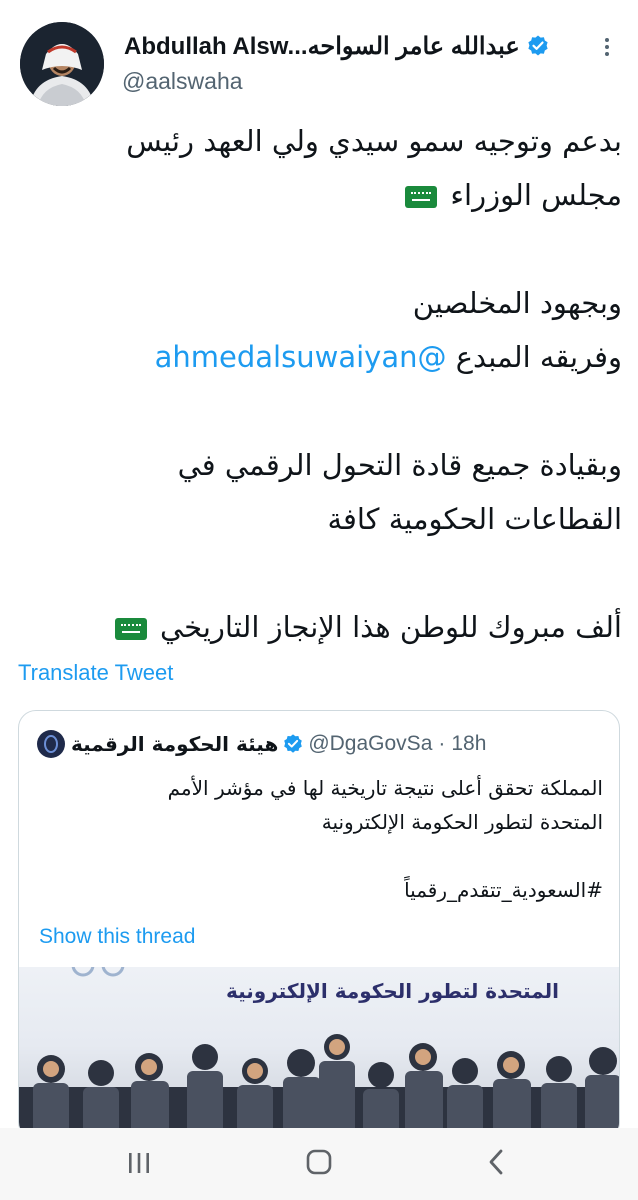  Describe the element at coordinates (374, 141) in the screenshot. I see `tweet-line: بدعم وتوجيه سمو سيدي ولي العهد رئيس` at that location.